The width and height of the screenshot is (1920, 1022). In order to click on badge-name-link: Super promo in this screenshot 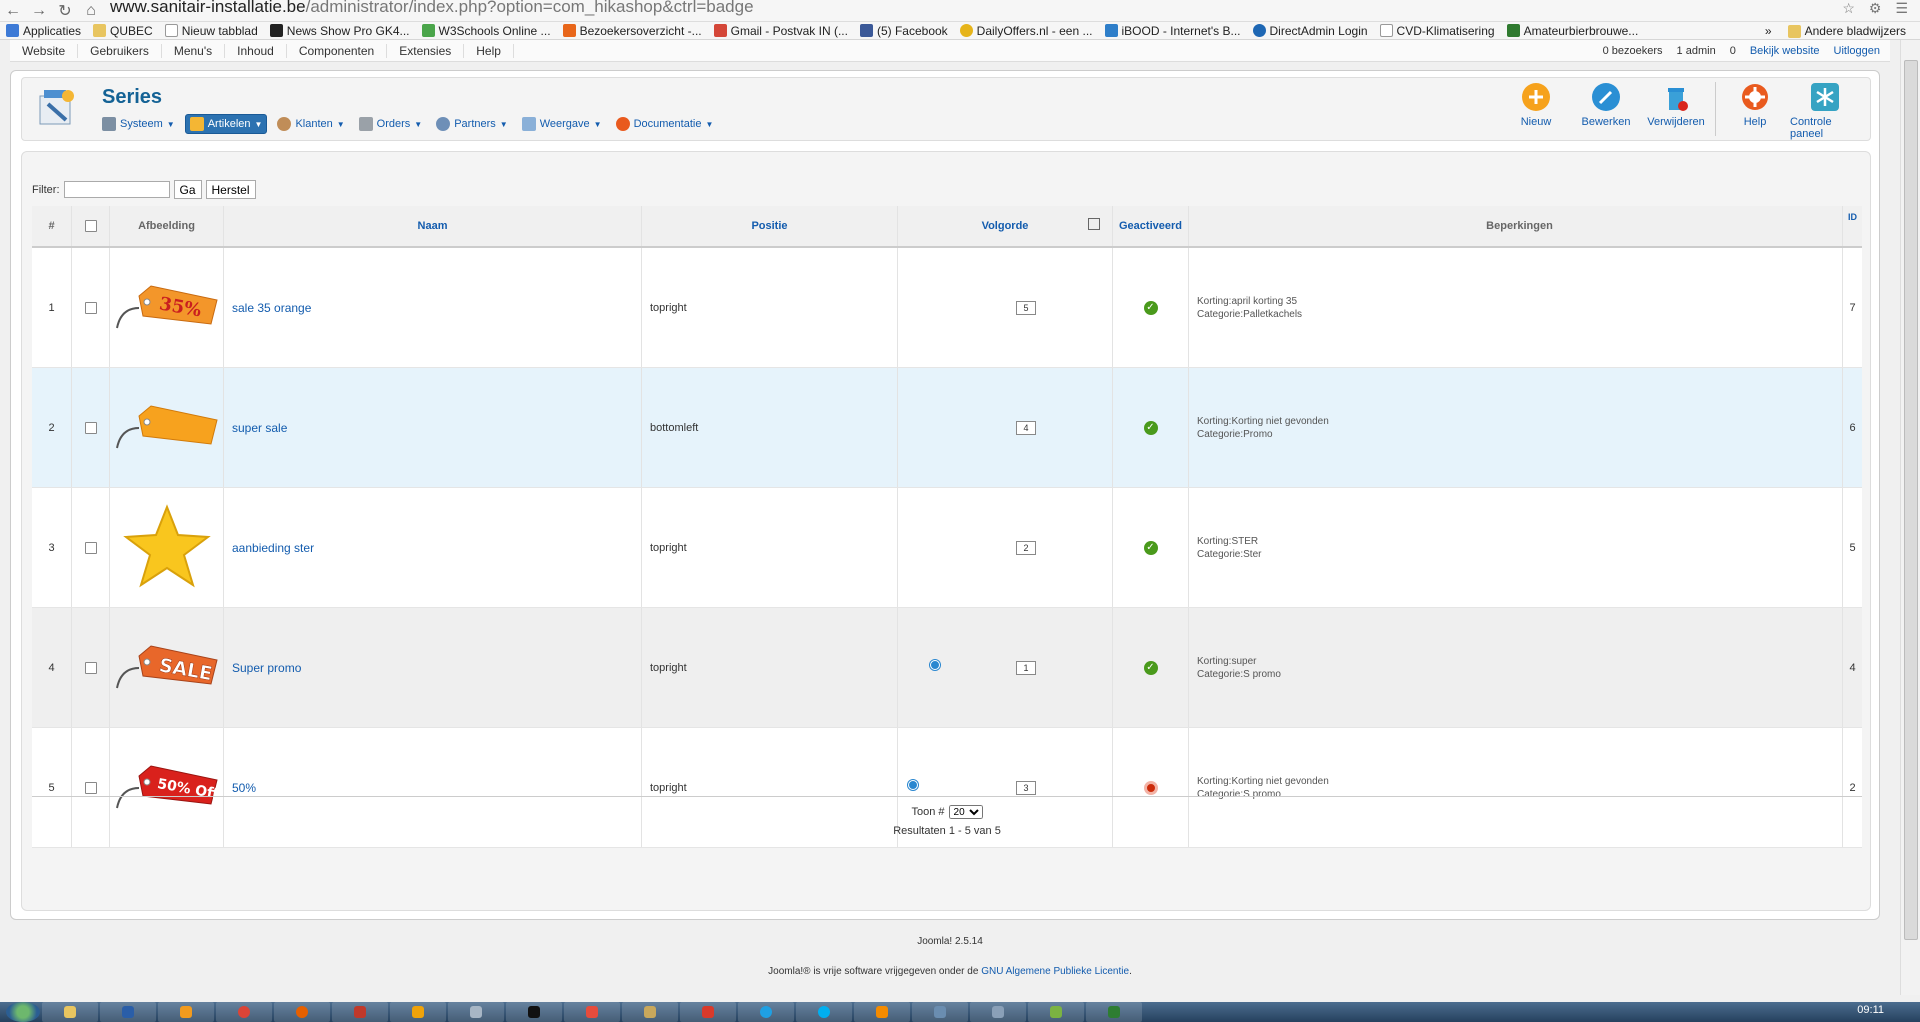, I will do `click(266, 668)`.